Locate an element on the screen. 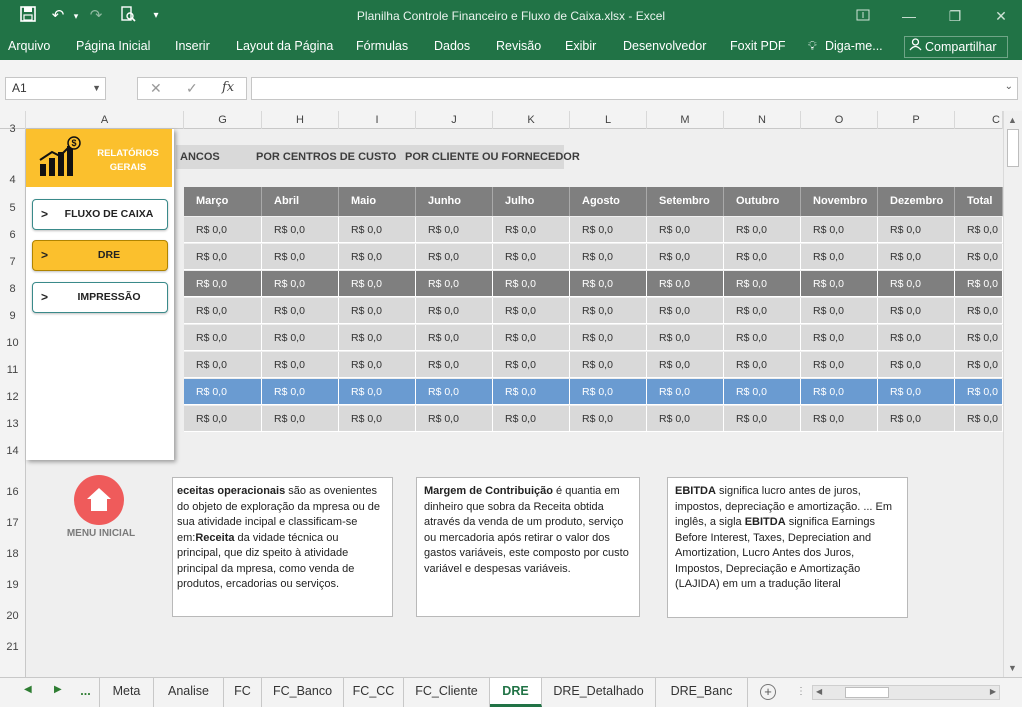  sheet-tab-fc-cc: FC_CC is located at coordinates (374, 692).